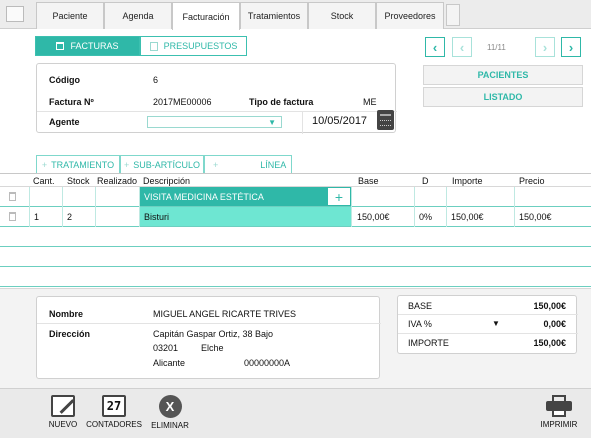  I want to click on facturas-toggle: FACTURAS, so click(87, 46).